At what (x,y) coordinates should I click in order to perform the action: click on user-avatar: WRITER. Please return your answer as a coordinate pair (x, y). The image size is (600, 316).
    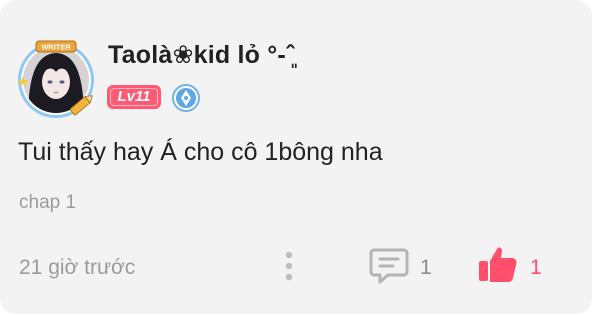
    Looking at the image, I should click on (56, 78).